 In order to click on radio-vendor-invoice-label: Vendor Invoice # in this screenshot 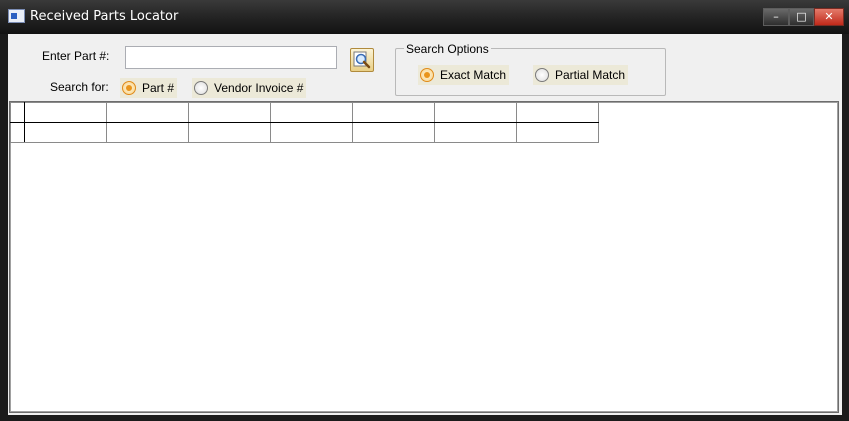, I will do `click(259, 88)`.